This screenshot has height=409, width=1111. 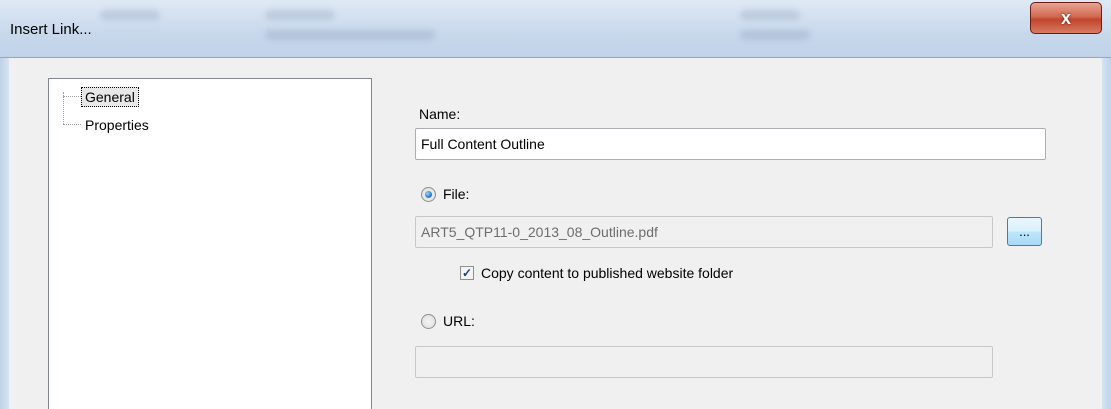 I want to click on copy-content-checkbox: ✓, so click(x=467, y=273).